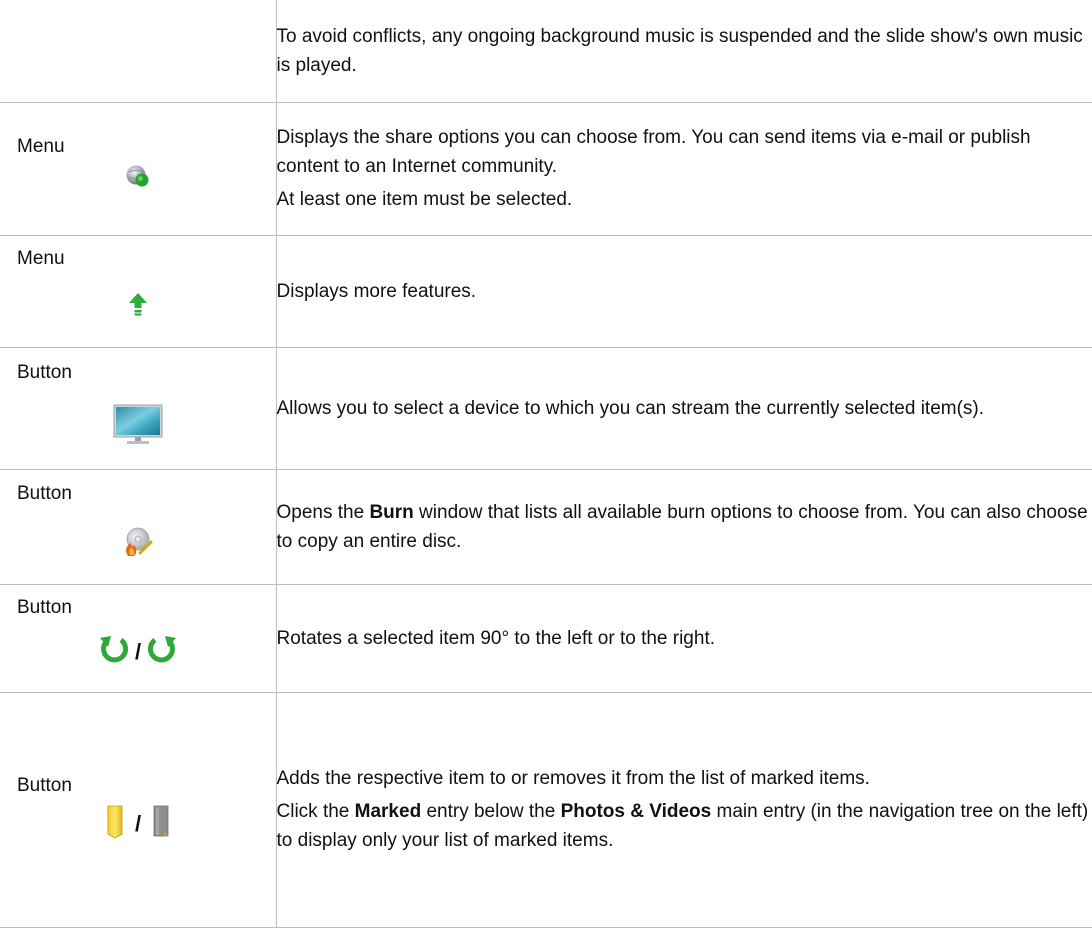 The height and width of the screenshot is (928, 1092). I want to click on marked-bold: Marked, so click(388, 811).